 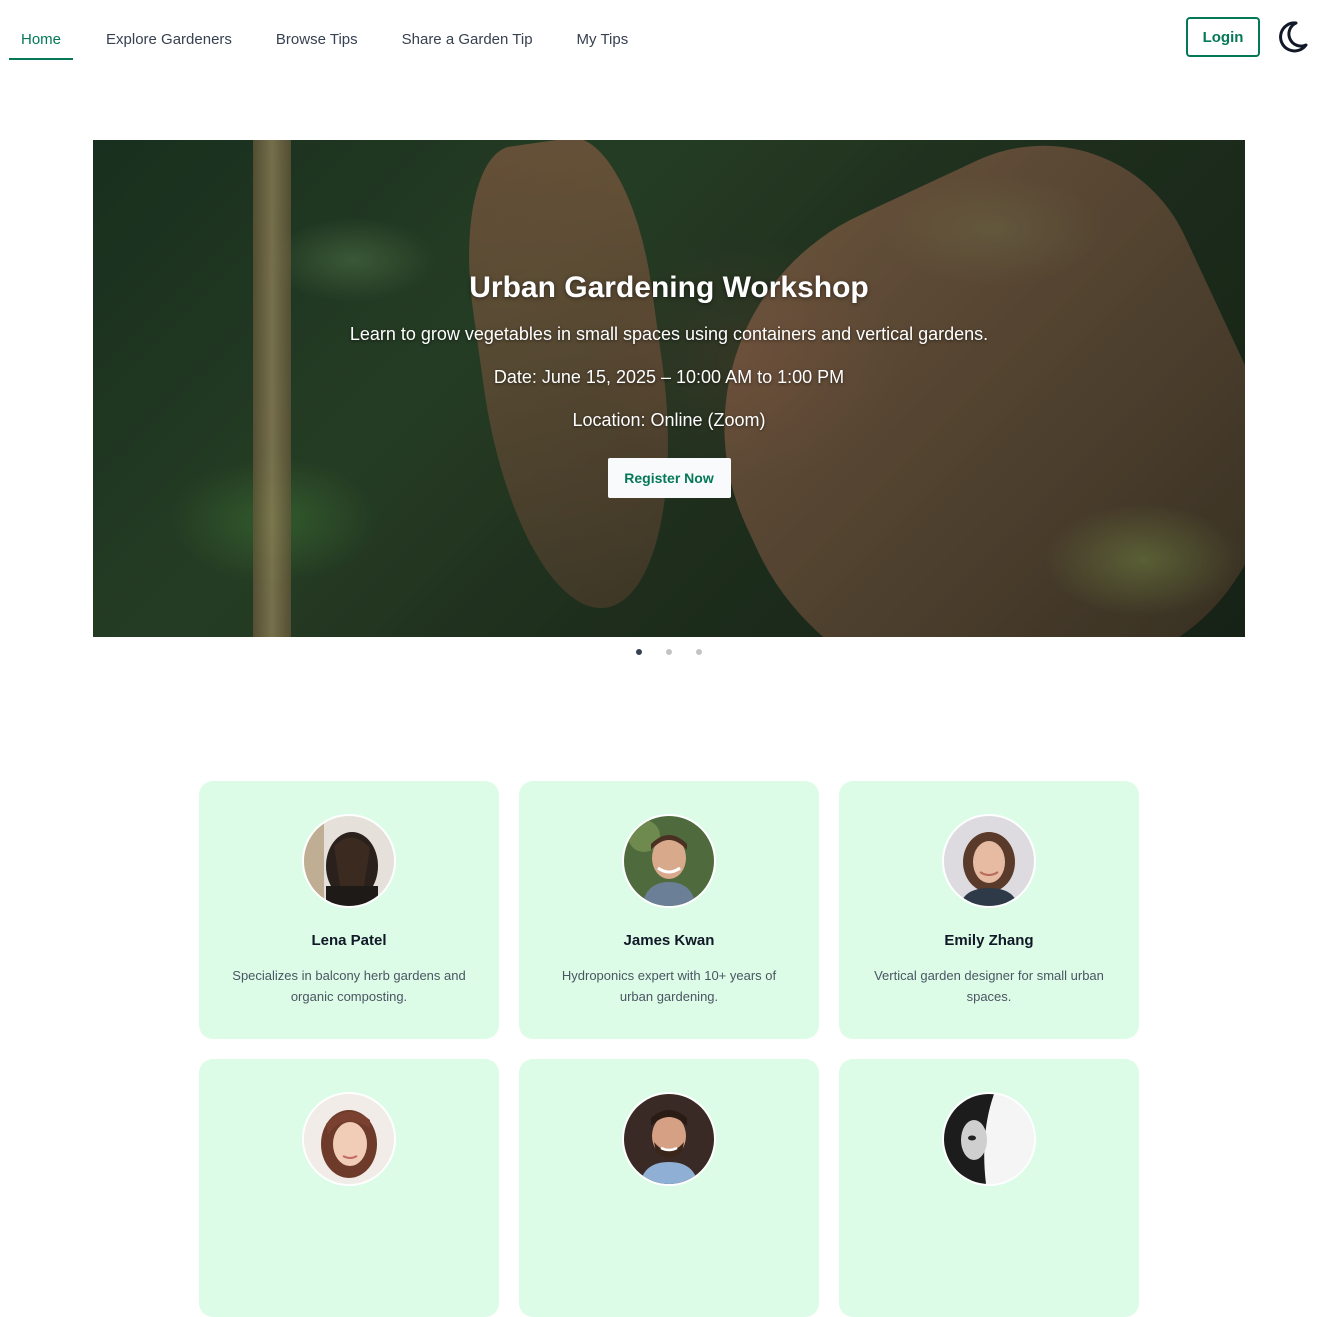 I want to click on nav-link-home: Home, so click(x=41, y=40).